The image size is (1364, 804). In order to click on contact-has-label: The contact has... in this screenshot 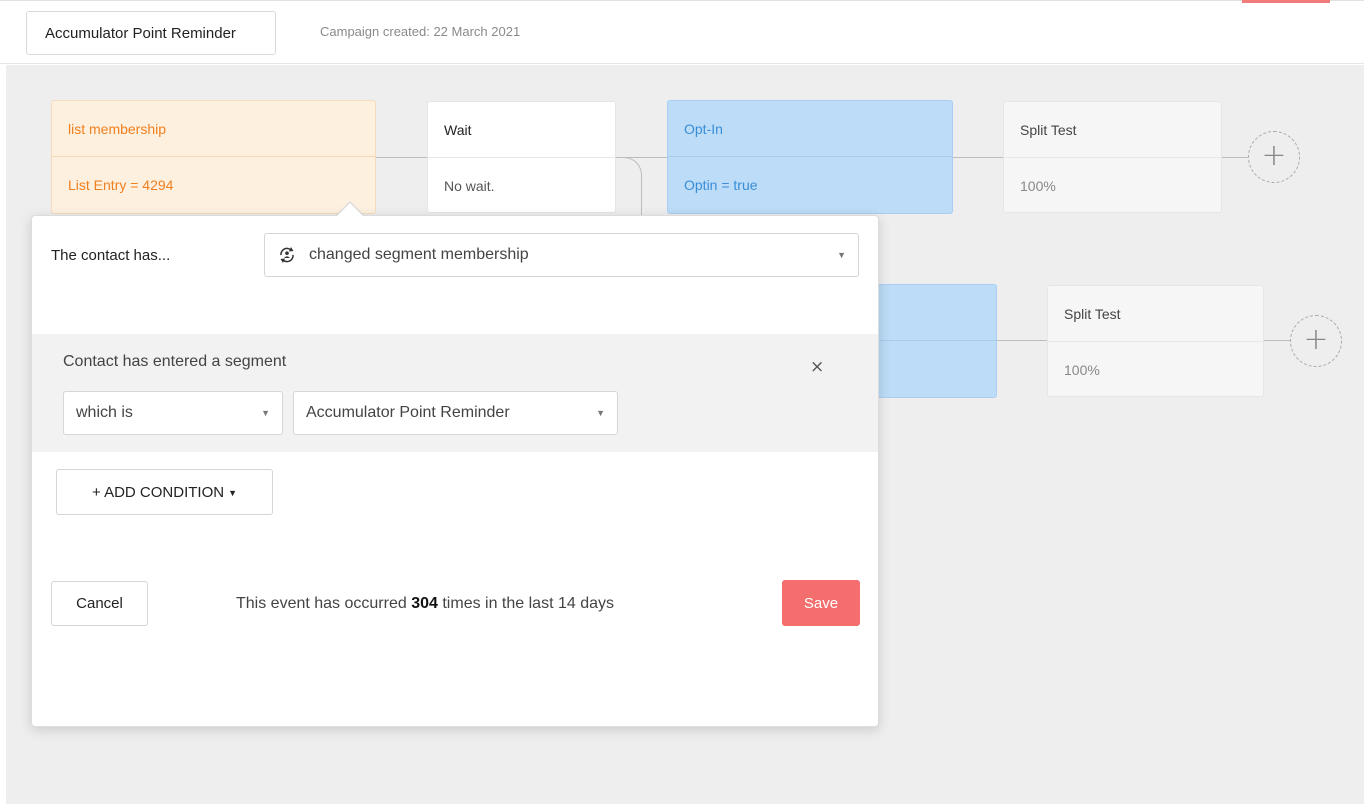, I will do `click(111, 255)`.